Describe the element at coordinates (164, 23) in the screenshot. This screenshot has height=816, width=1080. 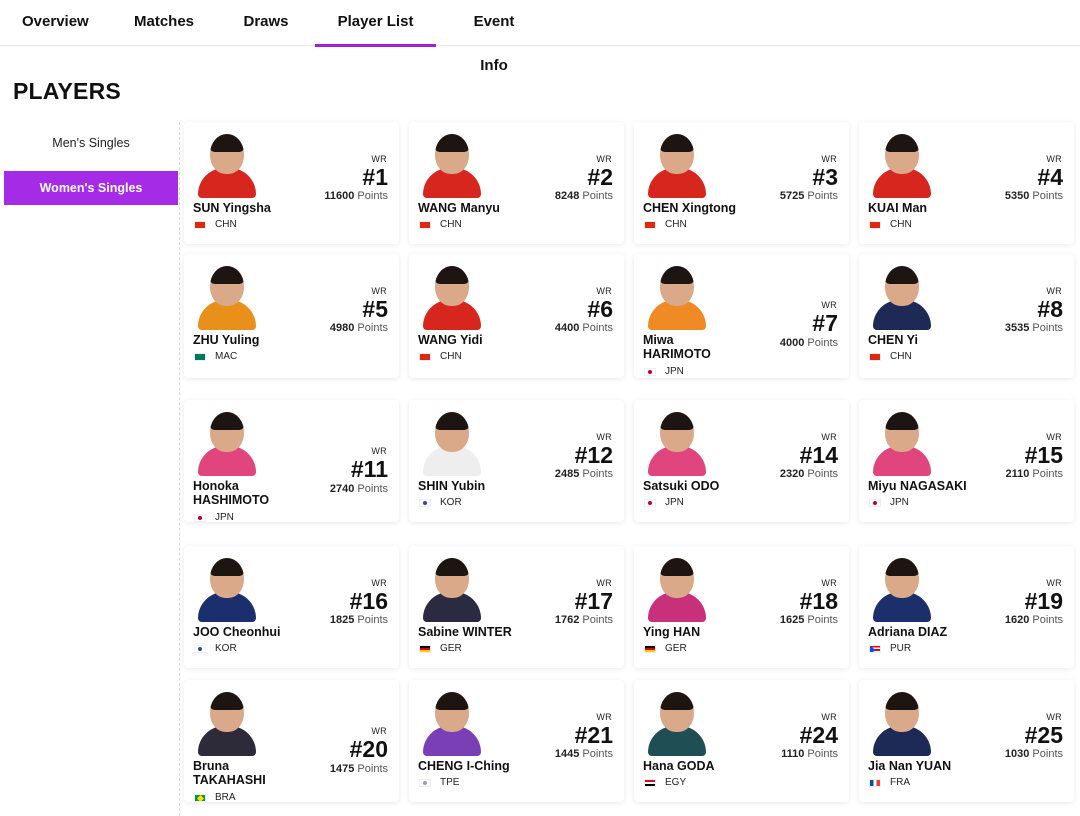
I see `tab-matches: Matches` at that location.